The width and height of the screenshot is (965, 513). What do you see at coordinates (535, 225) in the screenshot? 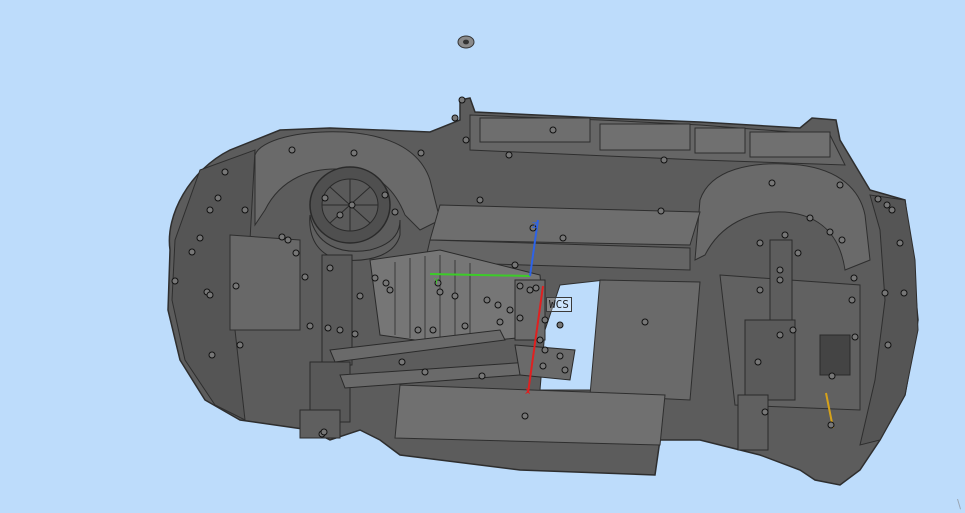
I see `wcs-z-letter: Z` at bounding box center [535, 225].